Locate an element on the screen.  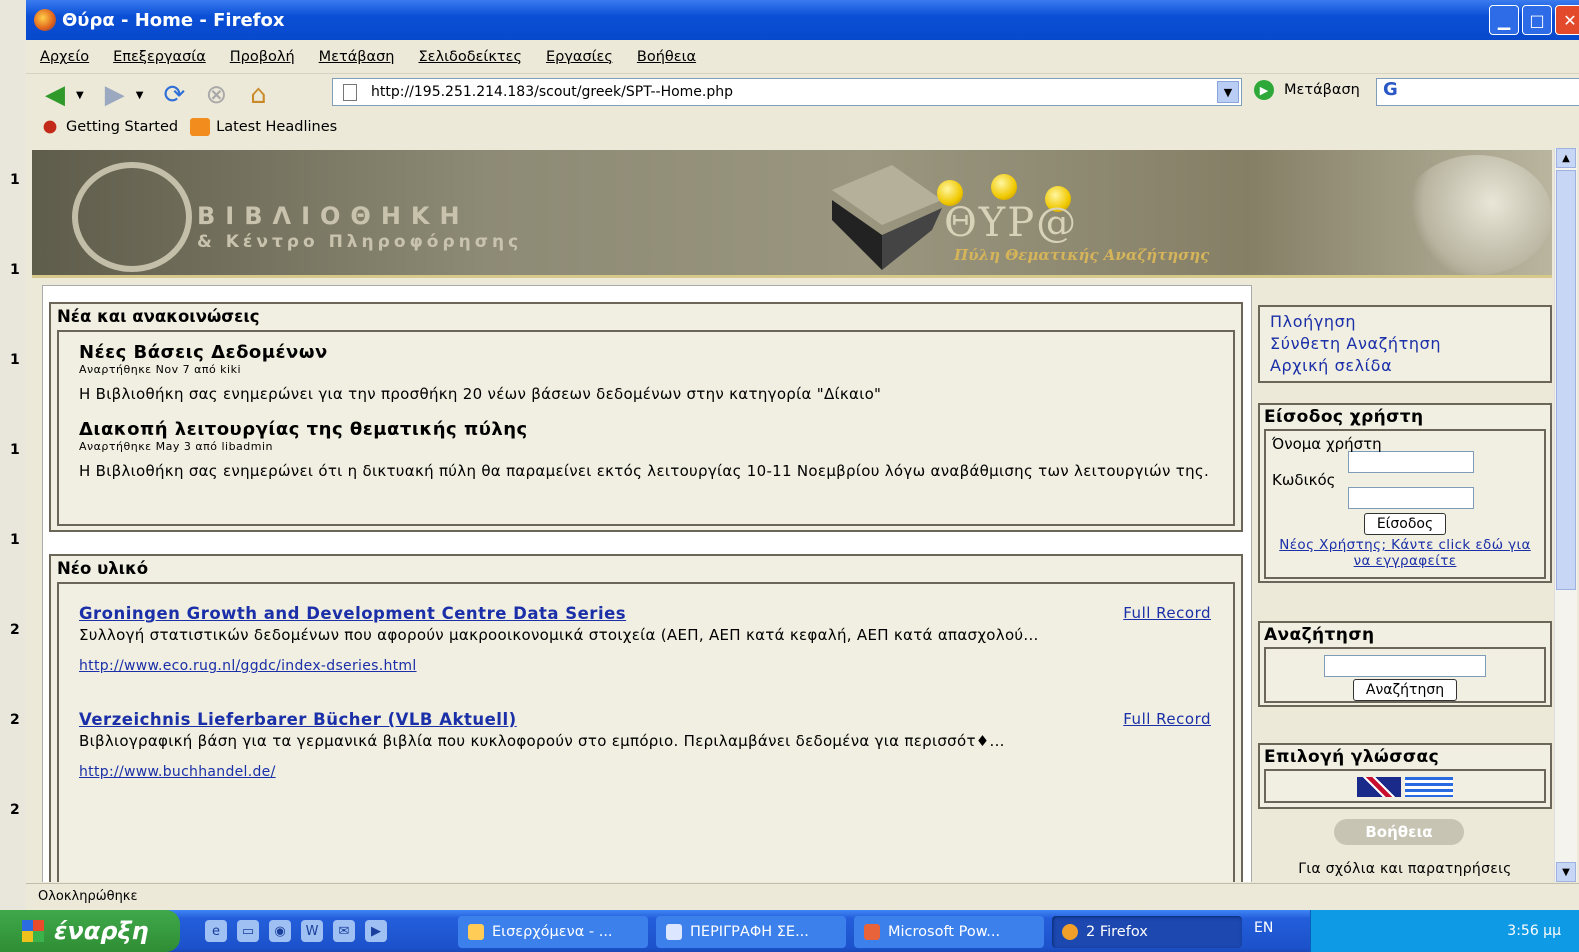
rss-icon is located at coordinates (200, 127).